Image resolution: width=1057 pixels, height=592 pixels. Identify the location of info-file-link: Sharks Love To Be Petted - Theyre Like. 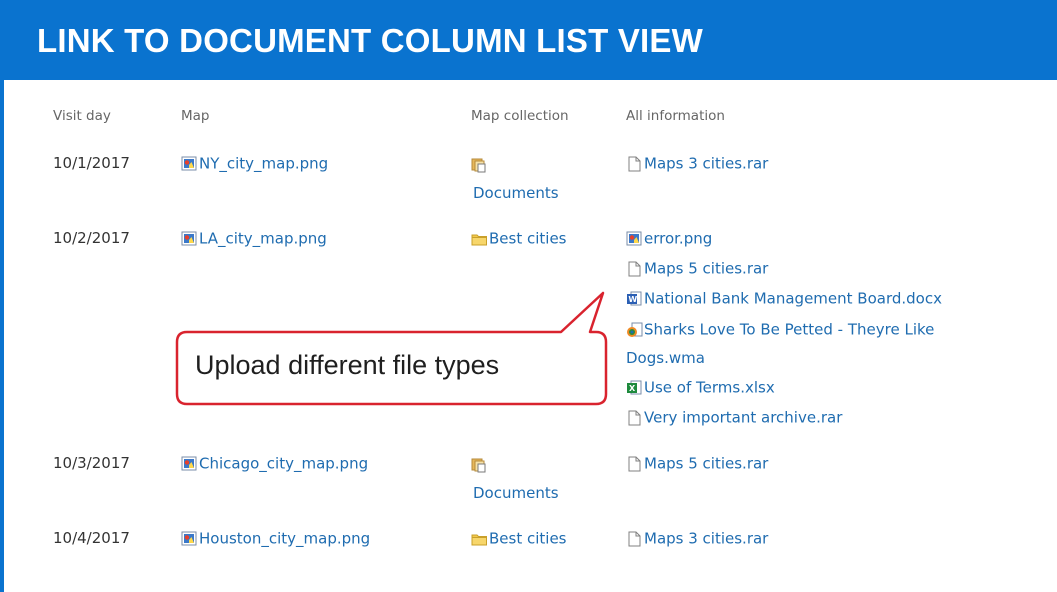
(780, 329).